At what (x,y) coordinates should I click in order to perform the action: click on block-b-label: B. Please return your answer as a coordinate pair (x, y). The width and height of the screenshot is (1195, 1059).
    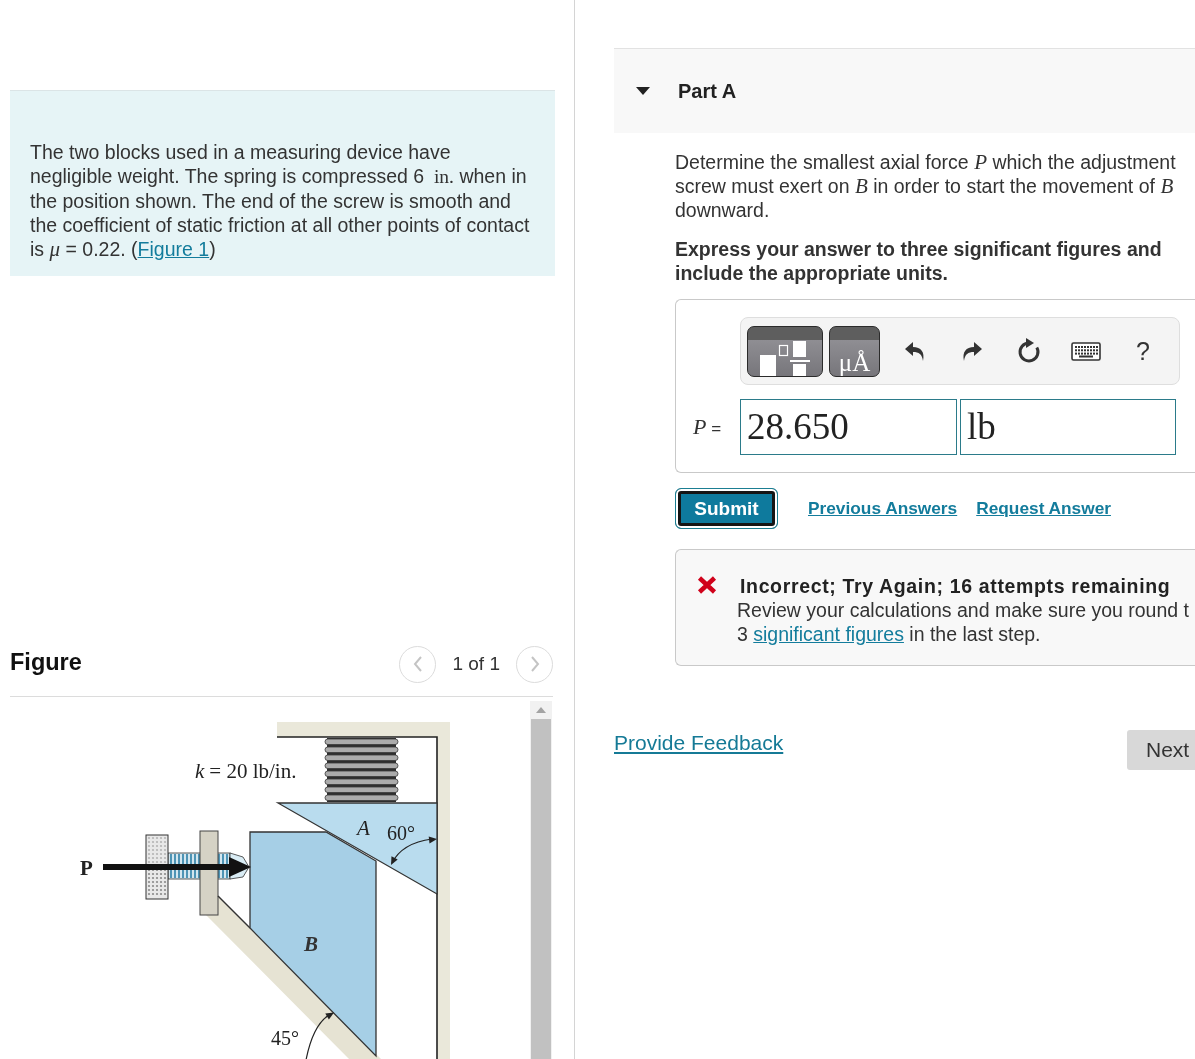
    Looking at the image, I should click on (311, 944).